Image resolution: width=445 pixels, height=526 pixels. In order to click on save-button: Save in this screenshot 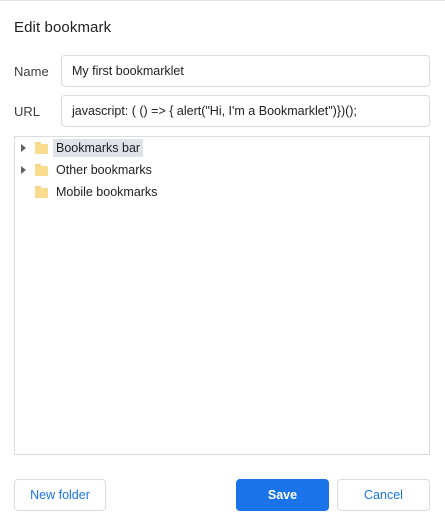, I will do `click(282, 495)`.